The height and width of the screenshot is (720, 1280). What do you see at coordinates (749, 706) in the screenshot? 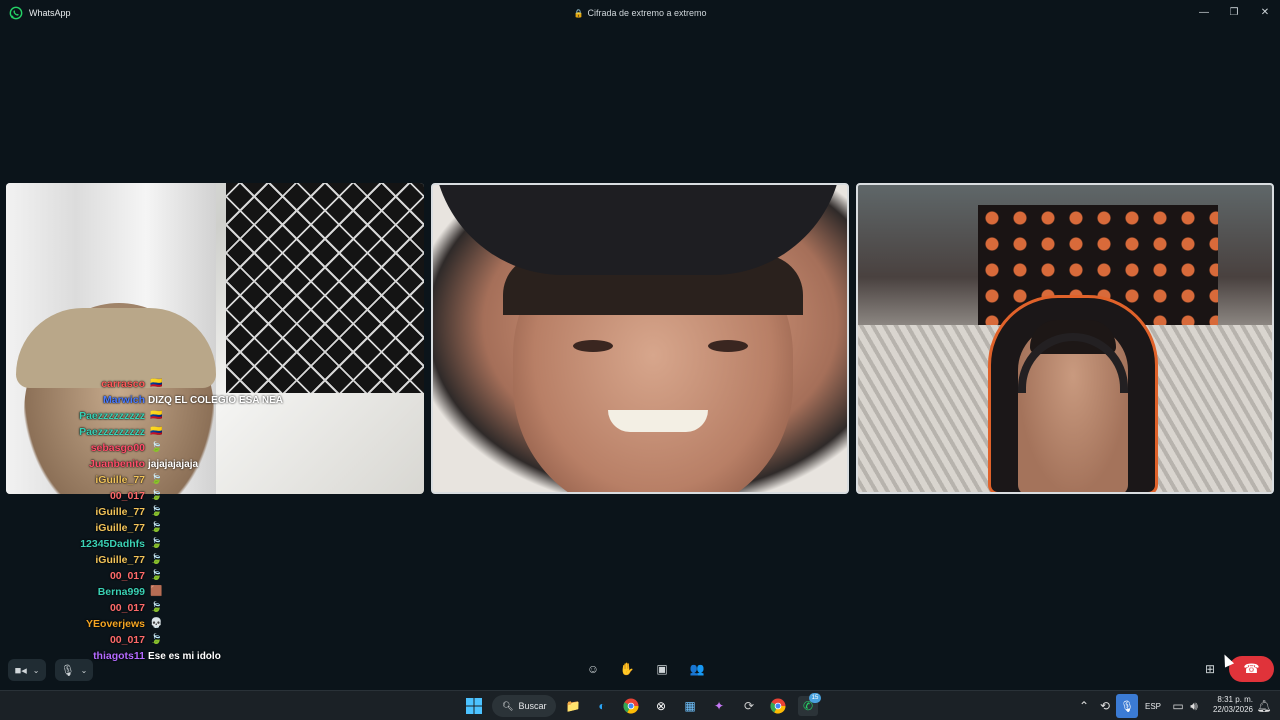
I see `app-icon: ⟳` at bounding box center [749, 706].